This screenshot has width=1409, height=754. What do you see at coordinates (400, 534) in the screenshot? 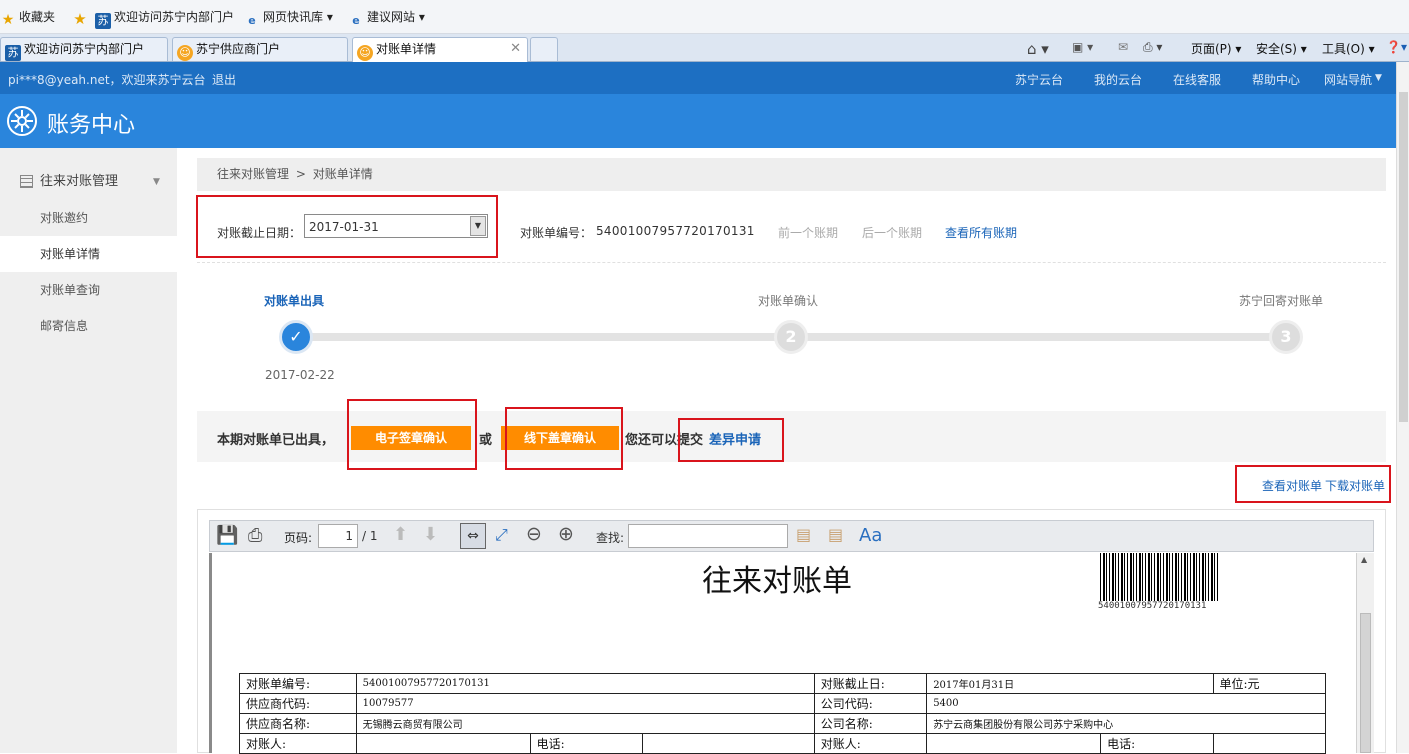
I see `page-up-icon: ⬆` at bounding box center [400, 534].